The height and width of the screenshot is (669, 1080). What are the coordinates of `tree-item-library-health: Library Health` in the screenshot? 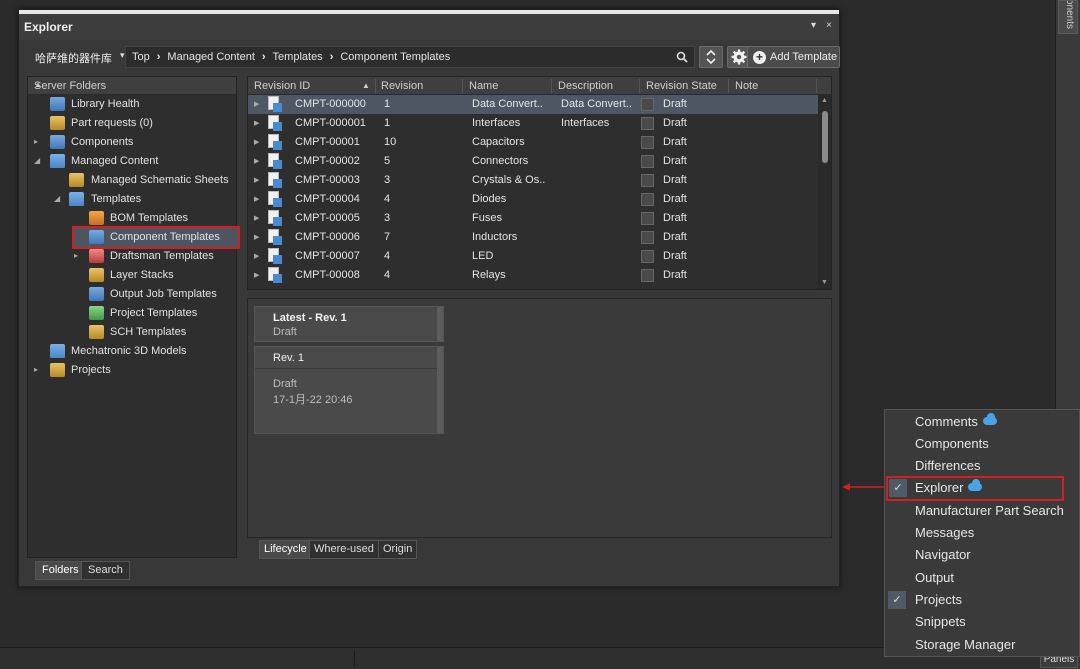 It's located at (131, 104).